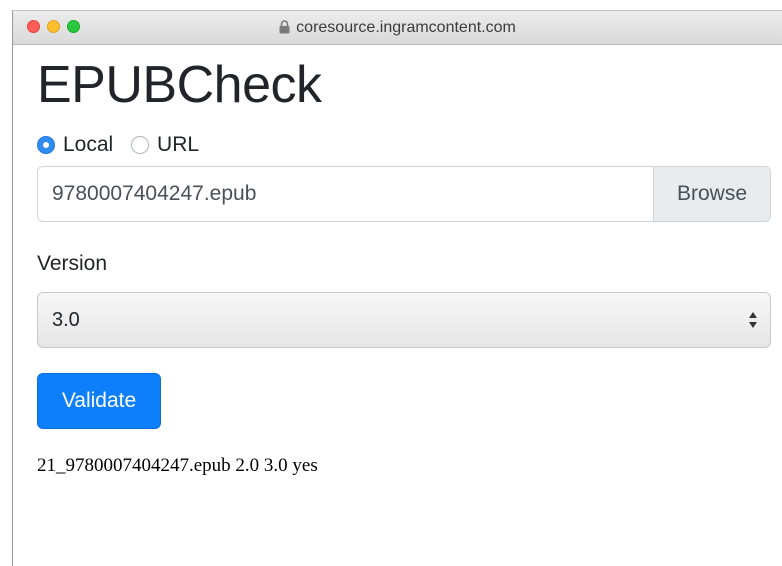 The height and width of the screenshot is (566, 782). I want to click on radio-url-indicator, so click(140, 145).